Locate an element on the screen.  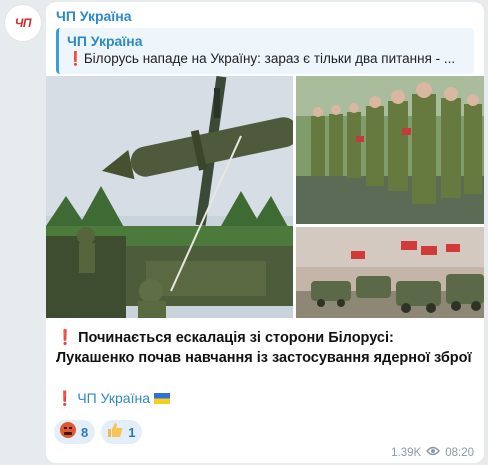
reaction-count: 8 is located at coordinates (85, 432).